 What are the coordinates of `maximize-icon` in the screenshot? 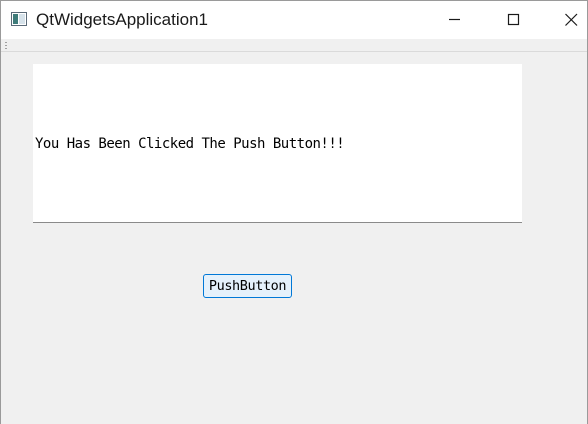 It's located at (513, 19).